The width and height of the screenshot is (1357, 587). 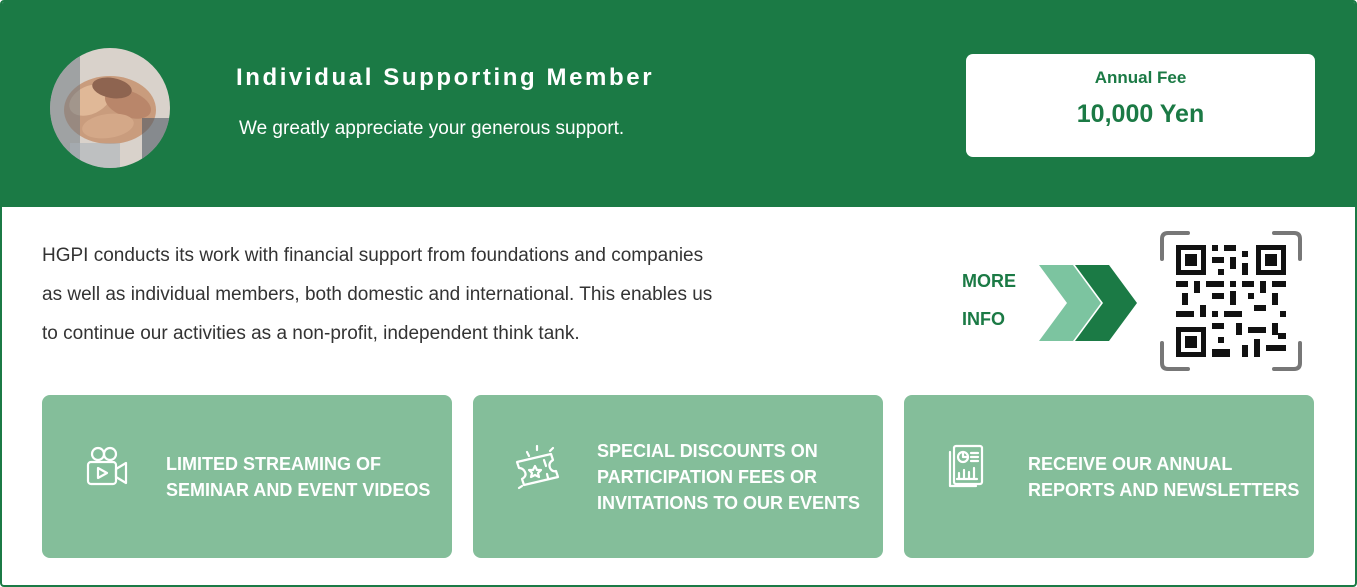 What do you see at coordinates (537, 467) in the screenshot?
I see `ticket-icon` at bounding box center [537, 467].